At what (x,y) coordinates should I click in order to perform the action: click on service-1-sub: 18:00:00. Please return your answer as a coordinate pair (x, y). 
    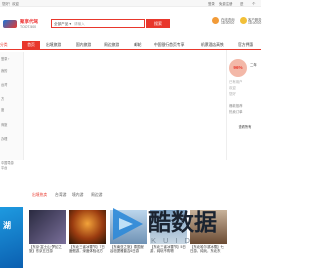
    Looking at the image, I should click on (228, 23).